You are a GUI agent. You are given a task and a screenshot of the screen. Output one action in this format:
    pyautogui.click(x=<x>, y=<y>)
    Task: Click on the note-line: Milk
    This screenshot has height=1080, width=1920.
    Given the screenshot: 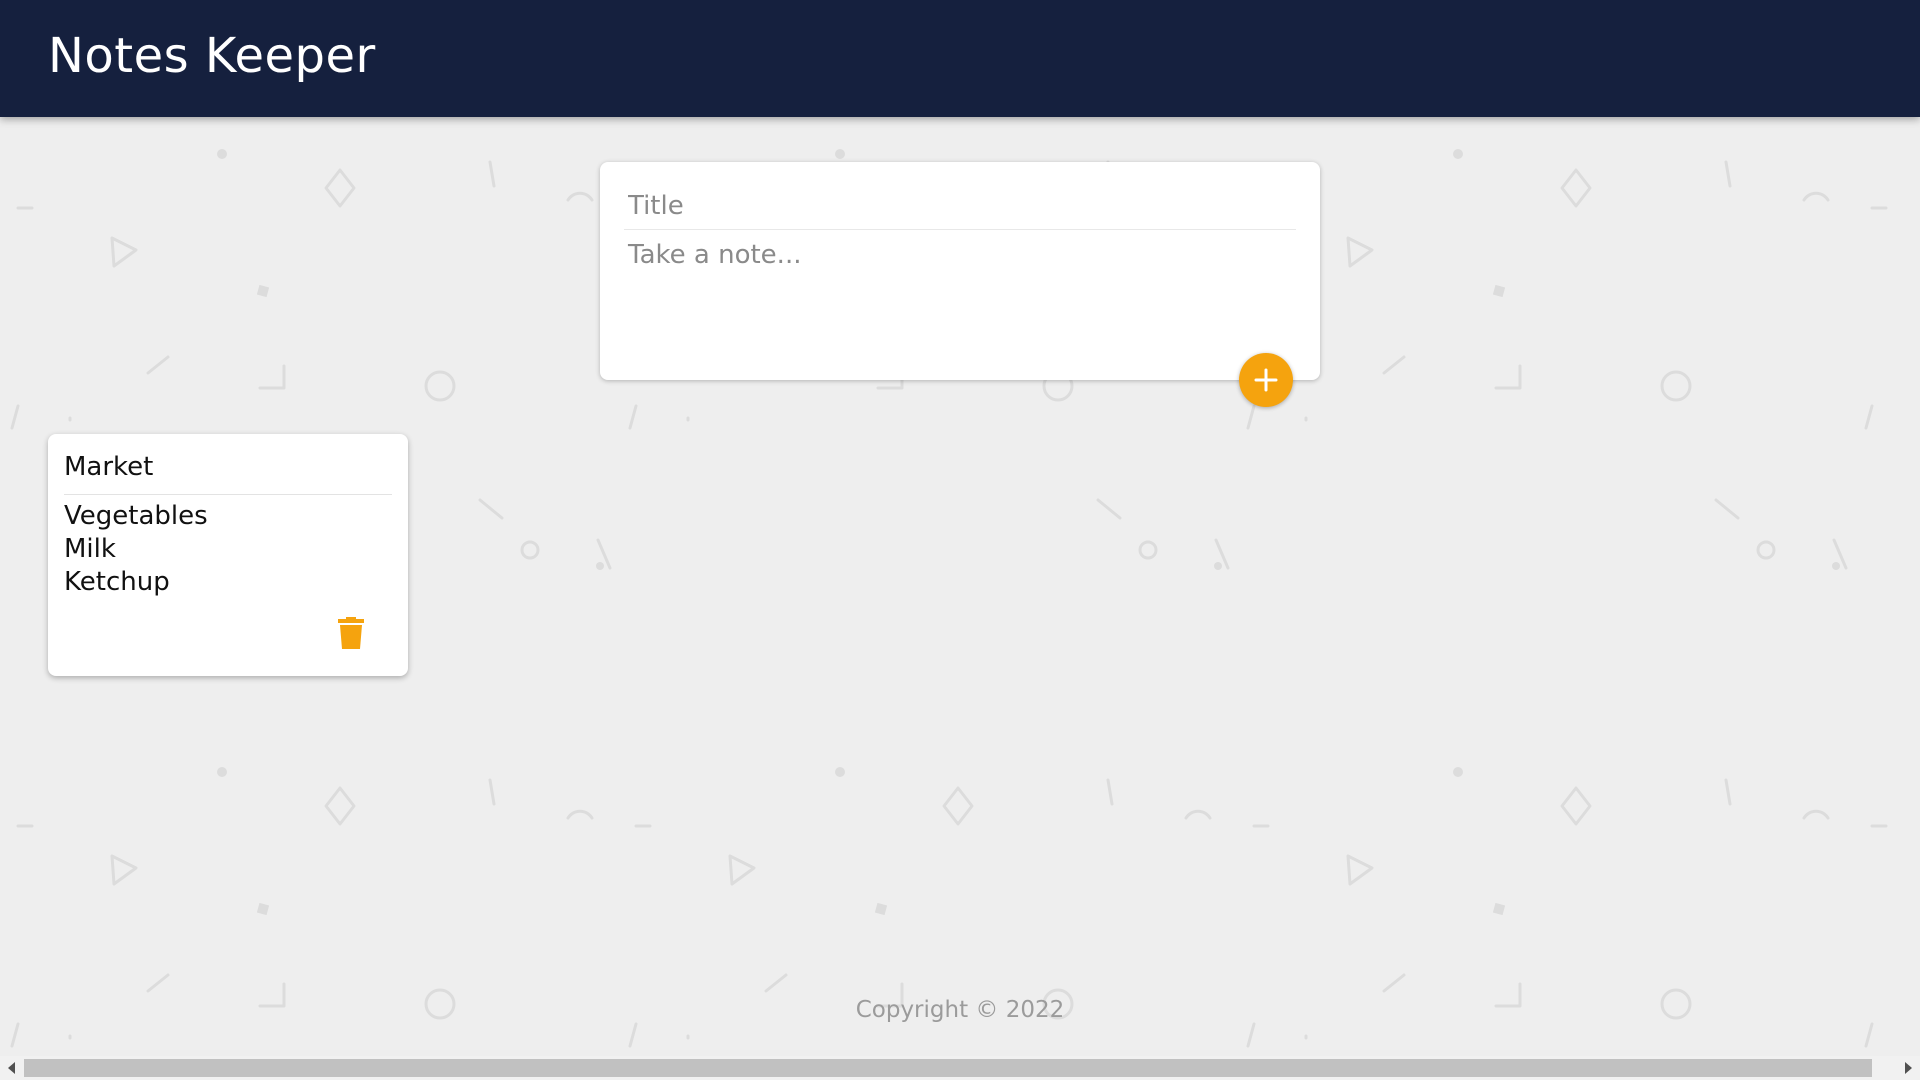 What is the action you would take?
    pyautogui.click(x=90, y=549)
    